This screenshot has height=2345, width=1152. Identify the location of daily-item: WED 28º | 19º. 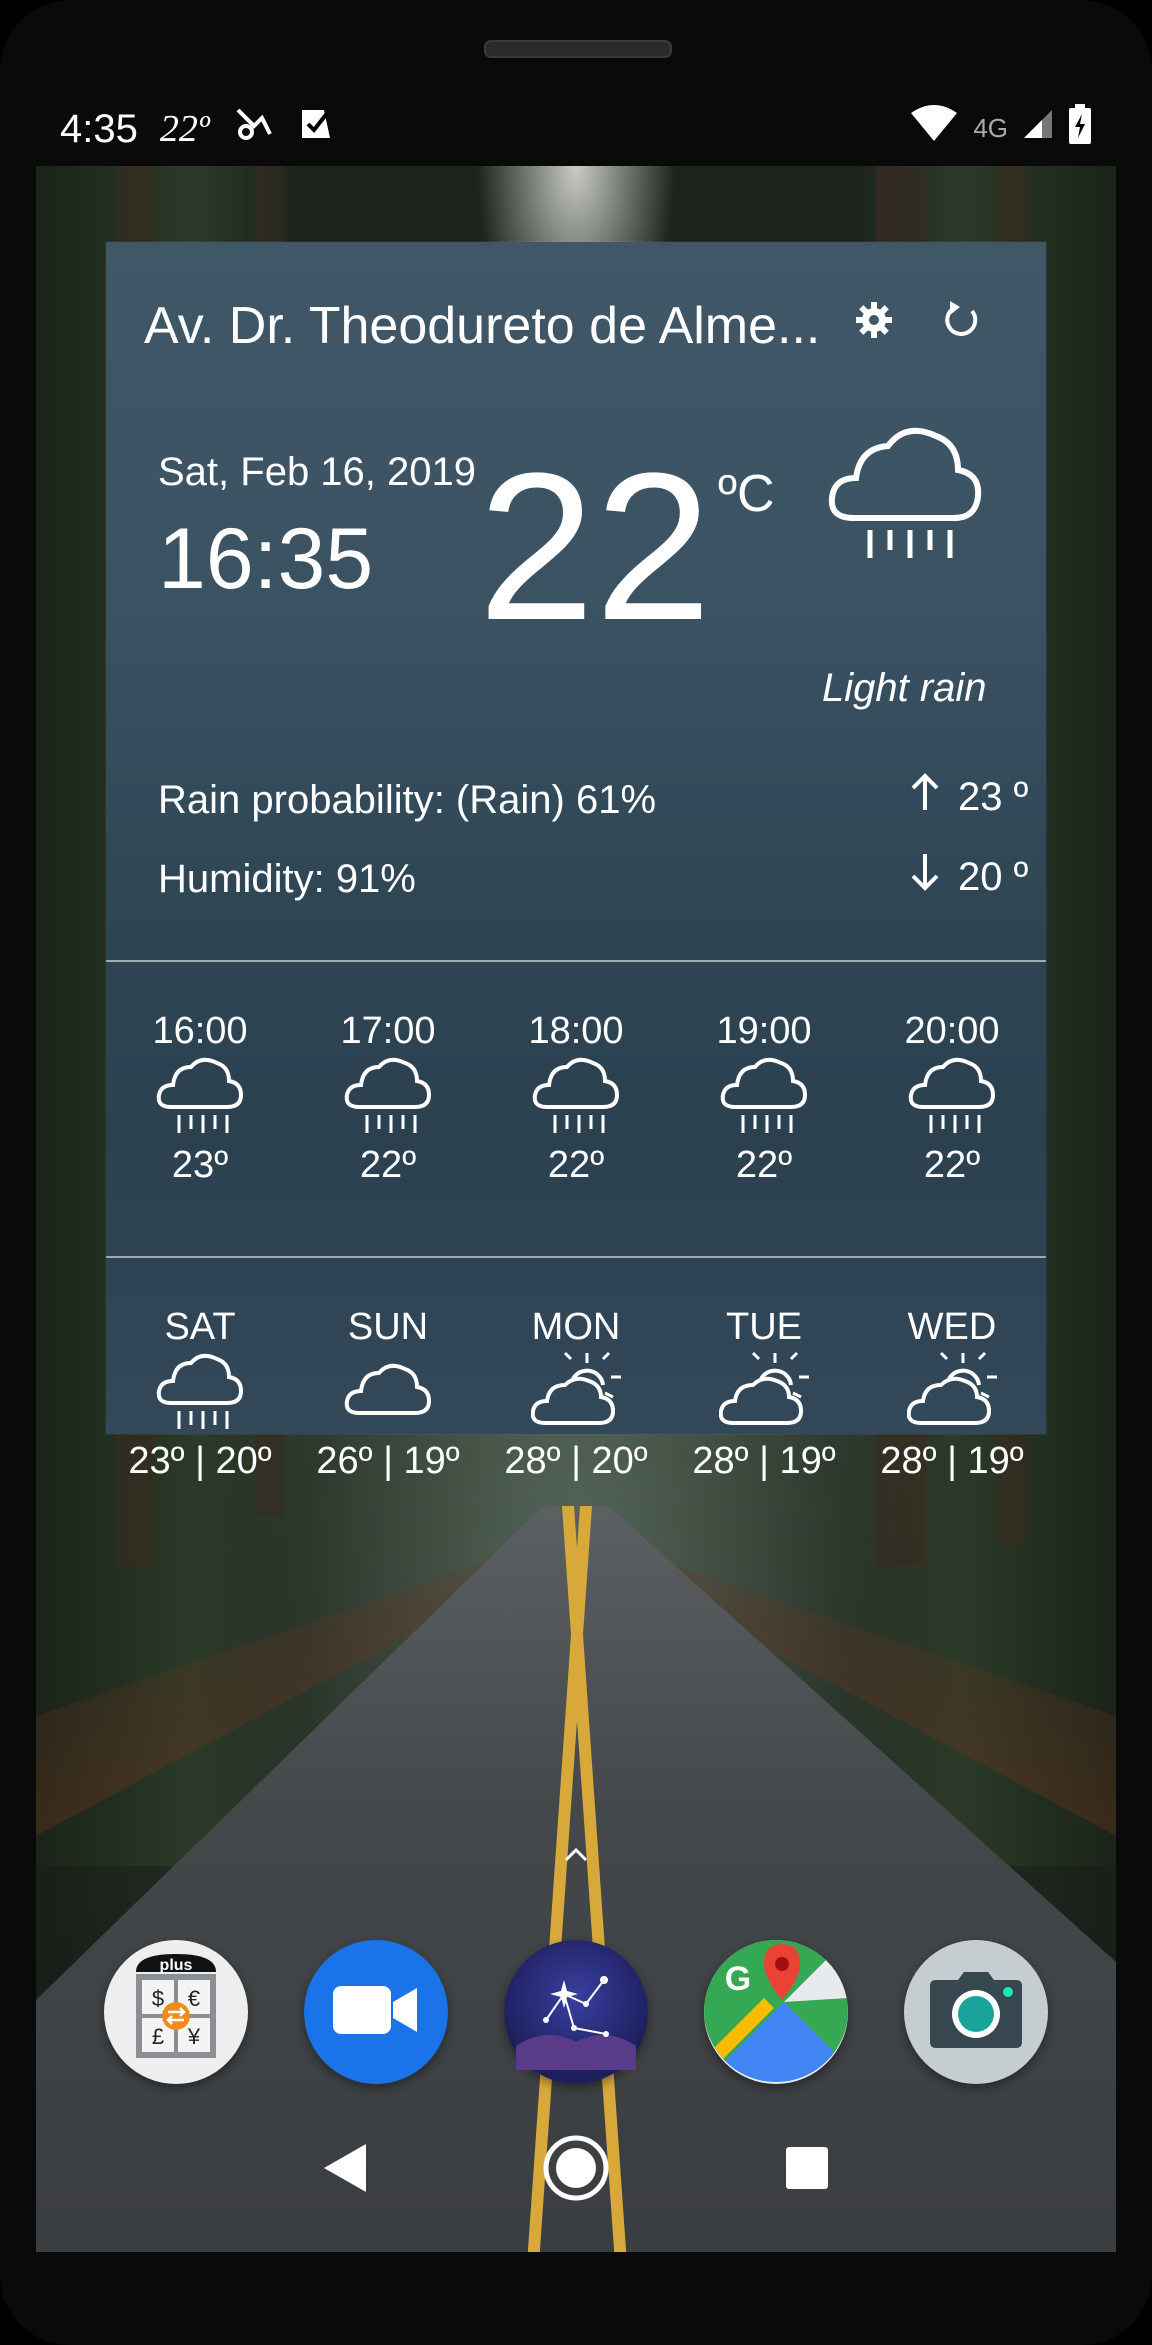
(952, 1394).